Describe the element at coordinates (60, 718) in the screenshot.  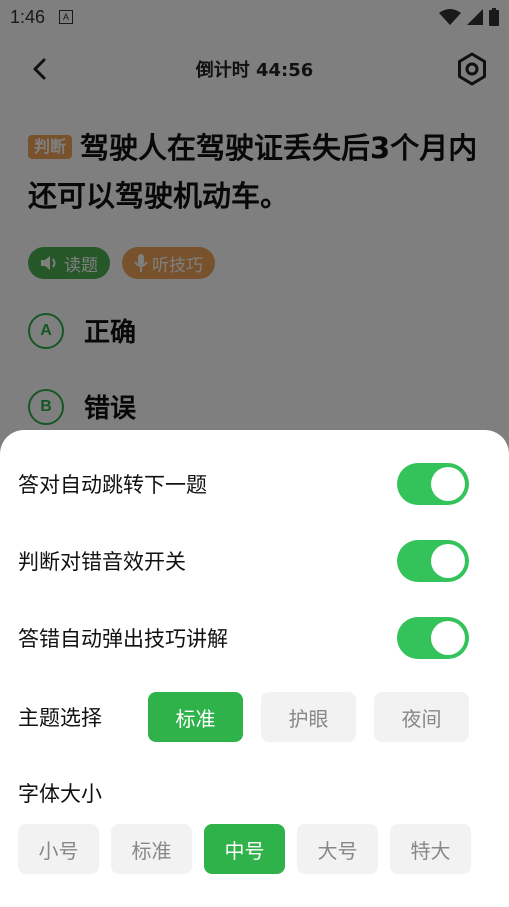
I see `theme-label: 主题选择` at that location.